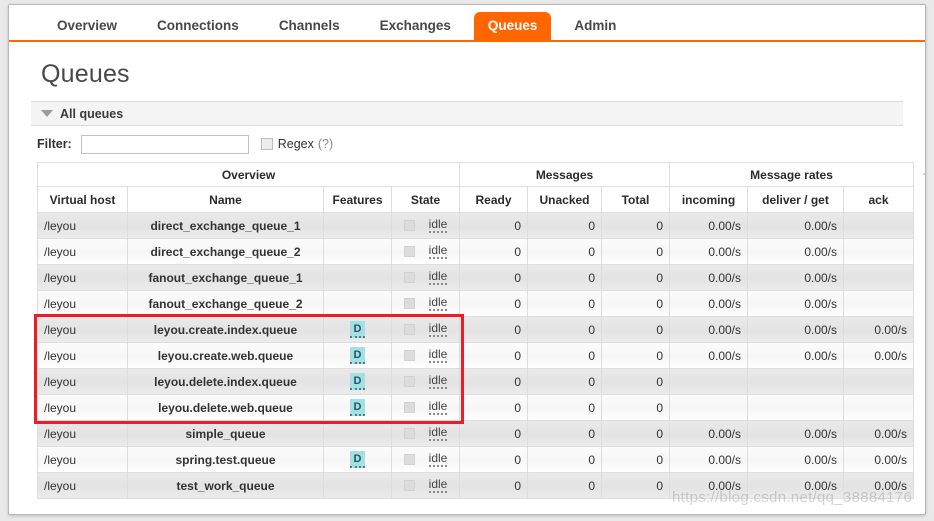 The image size is (934, 521). What do you see at coordinates (225, 381) in the screenshot?
I see `cell-queue-name: leyou.delete.index.queue` at bounding box center [225, 381].